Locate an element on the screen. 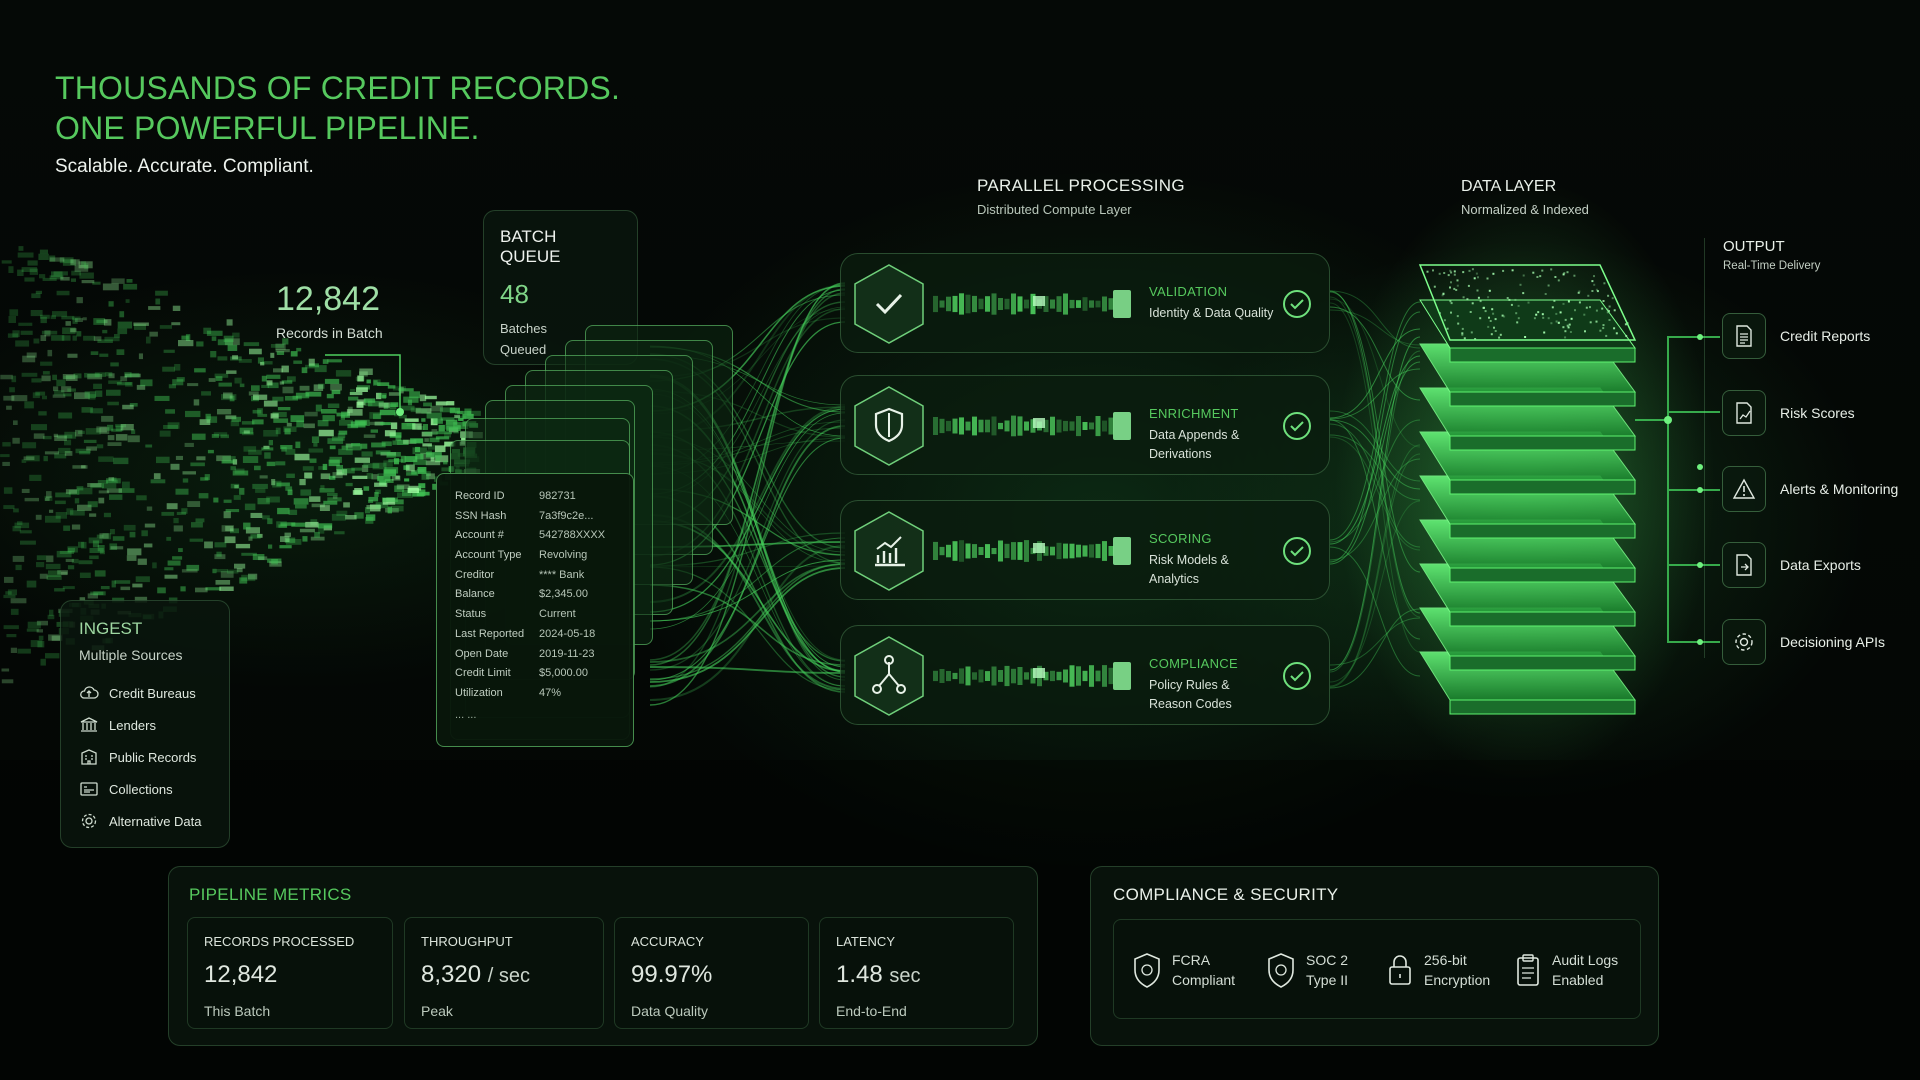 The width and height of the screenshot is (1920, 1080). record-field: Last Reported 2024-05-18 is located at coordinates (535, 638).